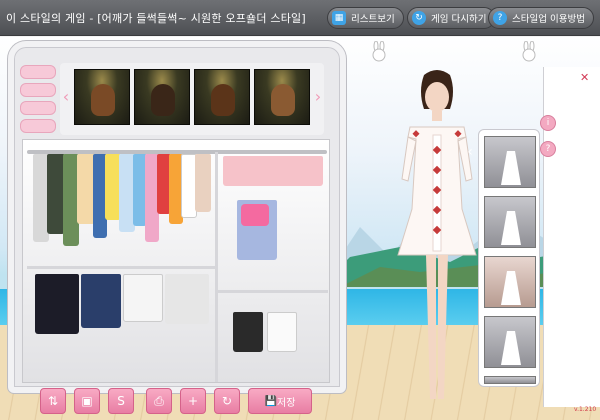 Image resolution: width=600 pixels, height=420 pixels. I want to click on bottom-toolbar: ⇅ ▣ S ⎙ + ↻ 💾 저장, so click(180, 401).